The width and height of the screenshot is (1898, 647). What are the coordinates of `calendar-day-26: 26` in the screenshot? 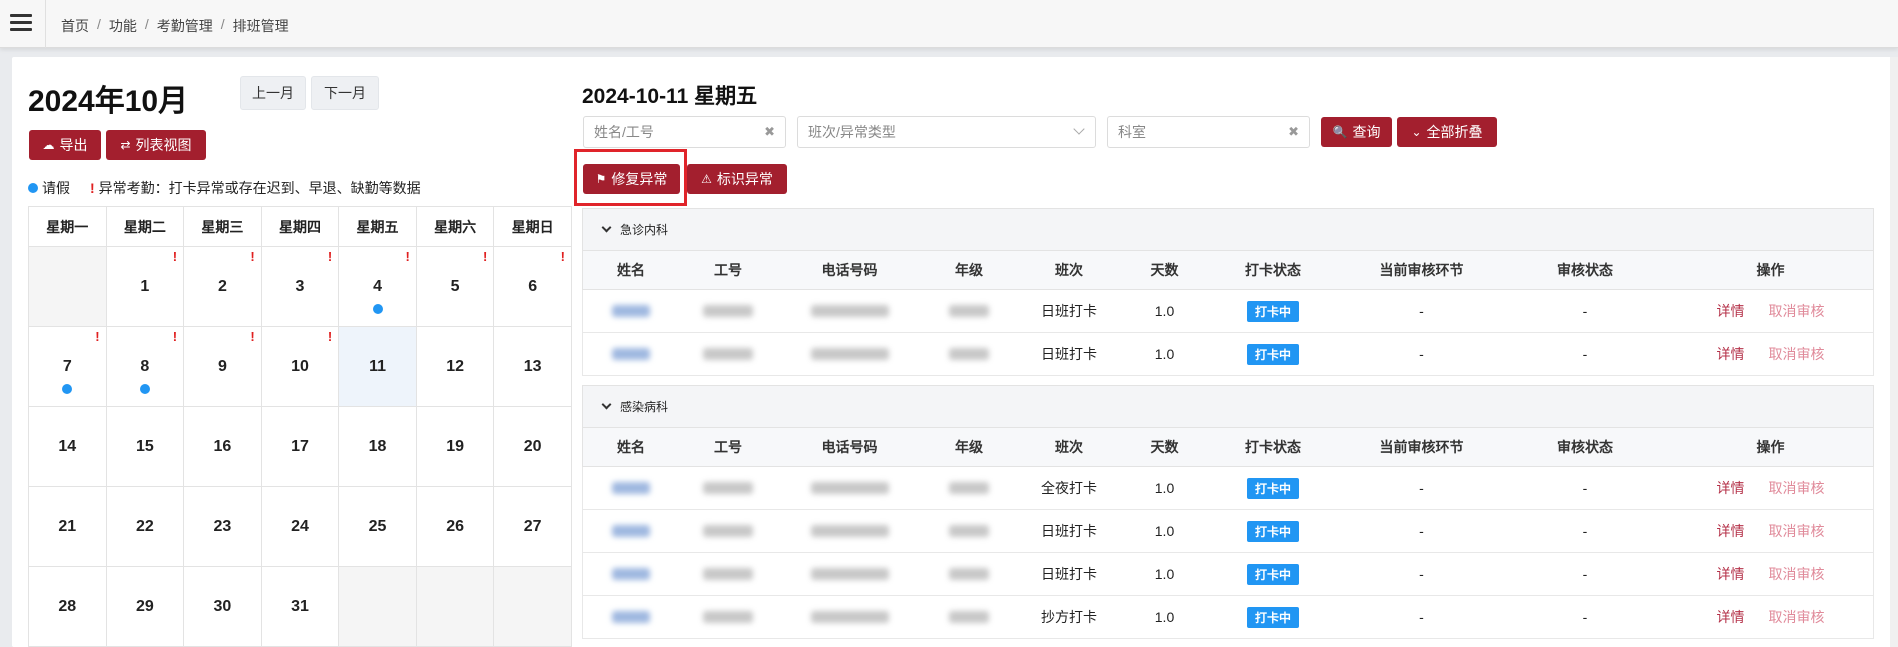 It's located at (455, 526).